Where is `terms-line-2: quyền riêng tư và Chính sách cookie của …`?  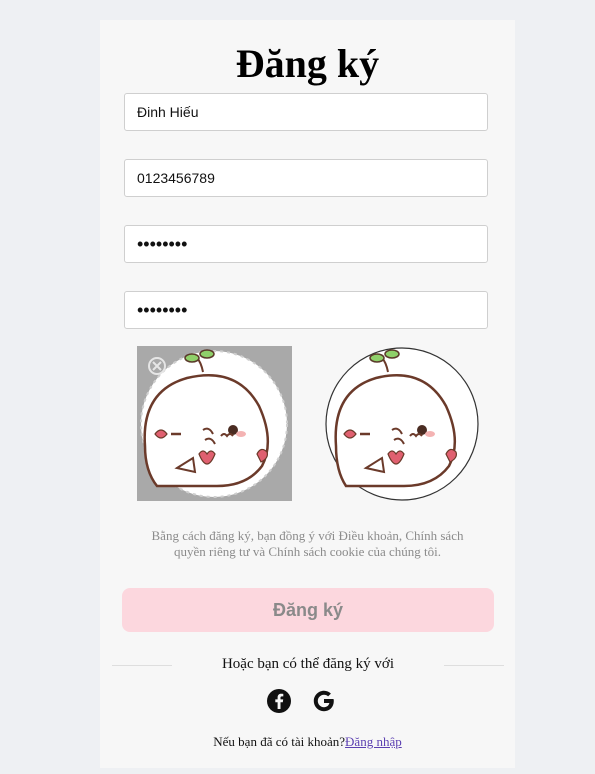 terms-line-2: quyền riêng tư và Chính sách cookie của … is located at coordinates (307, 551).